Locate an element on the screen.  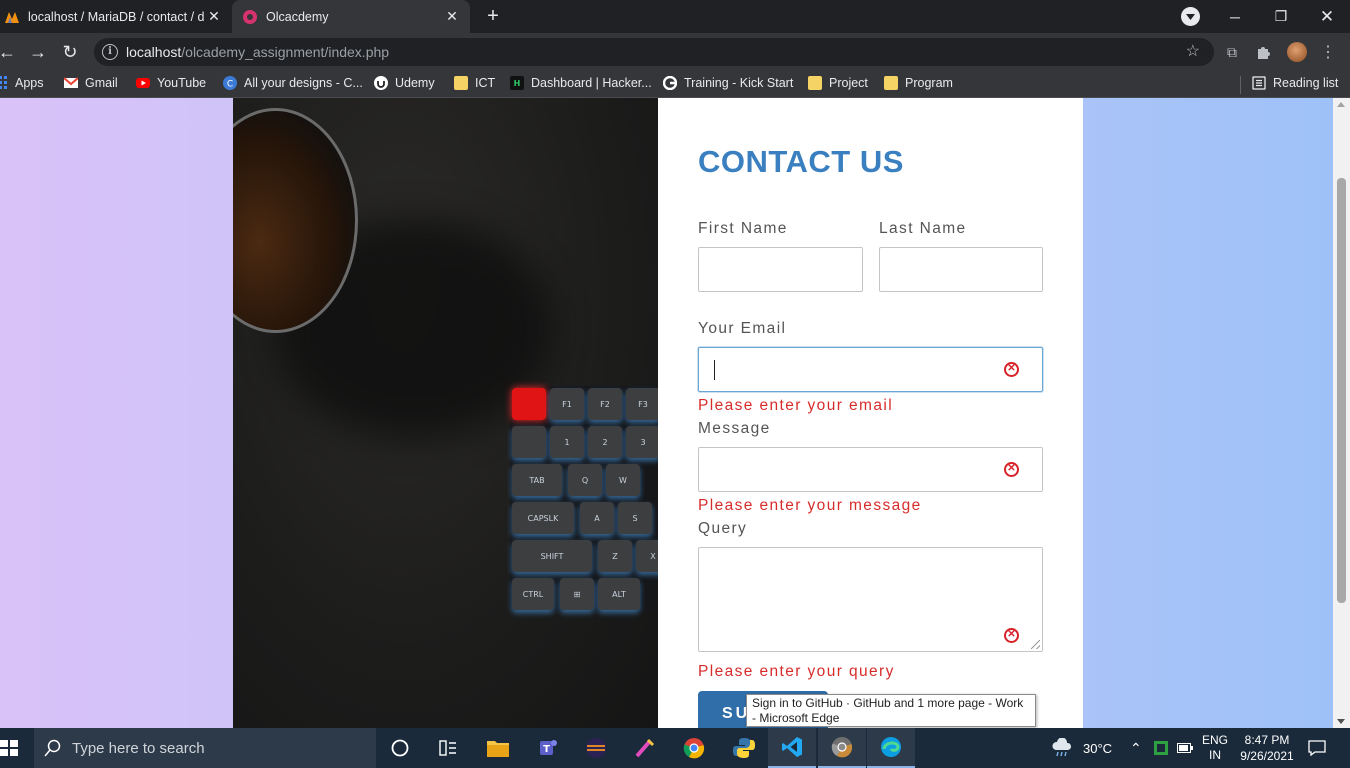
menu-kebab-icon: ⋮ is located at coordinates (1328, 52).